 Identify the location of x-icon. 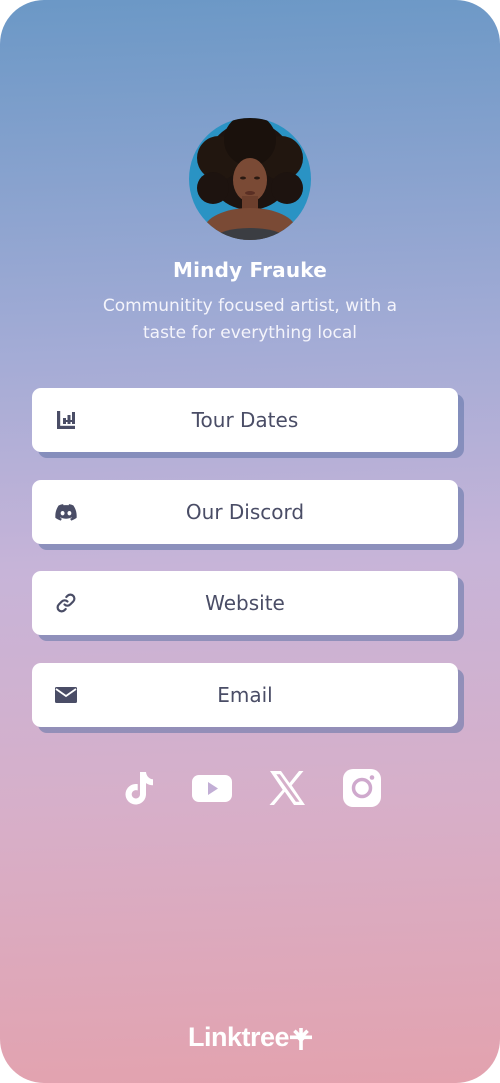
(287, 788).